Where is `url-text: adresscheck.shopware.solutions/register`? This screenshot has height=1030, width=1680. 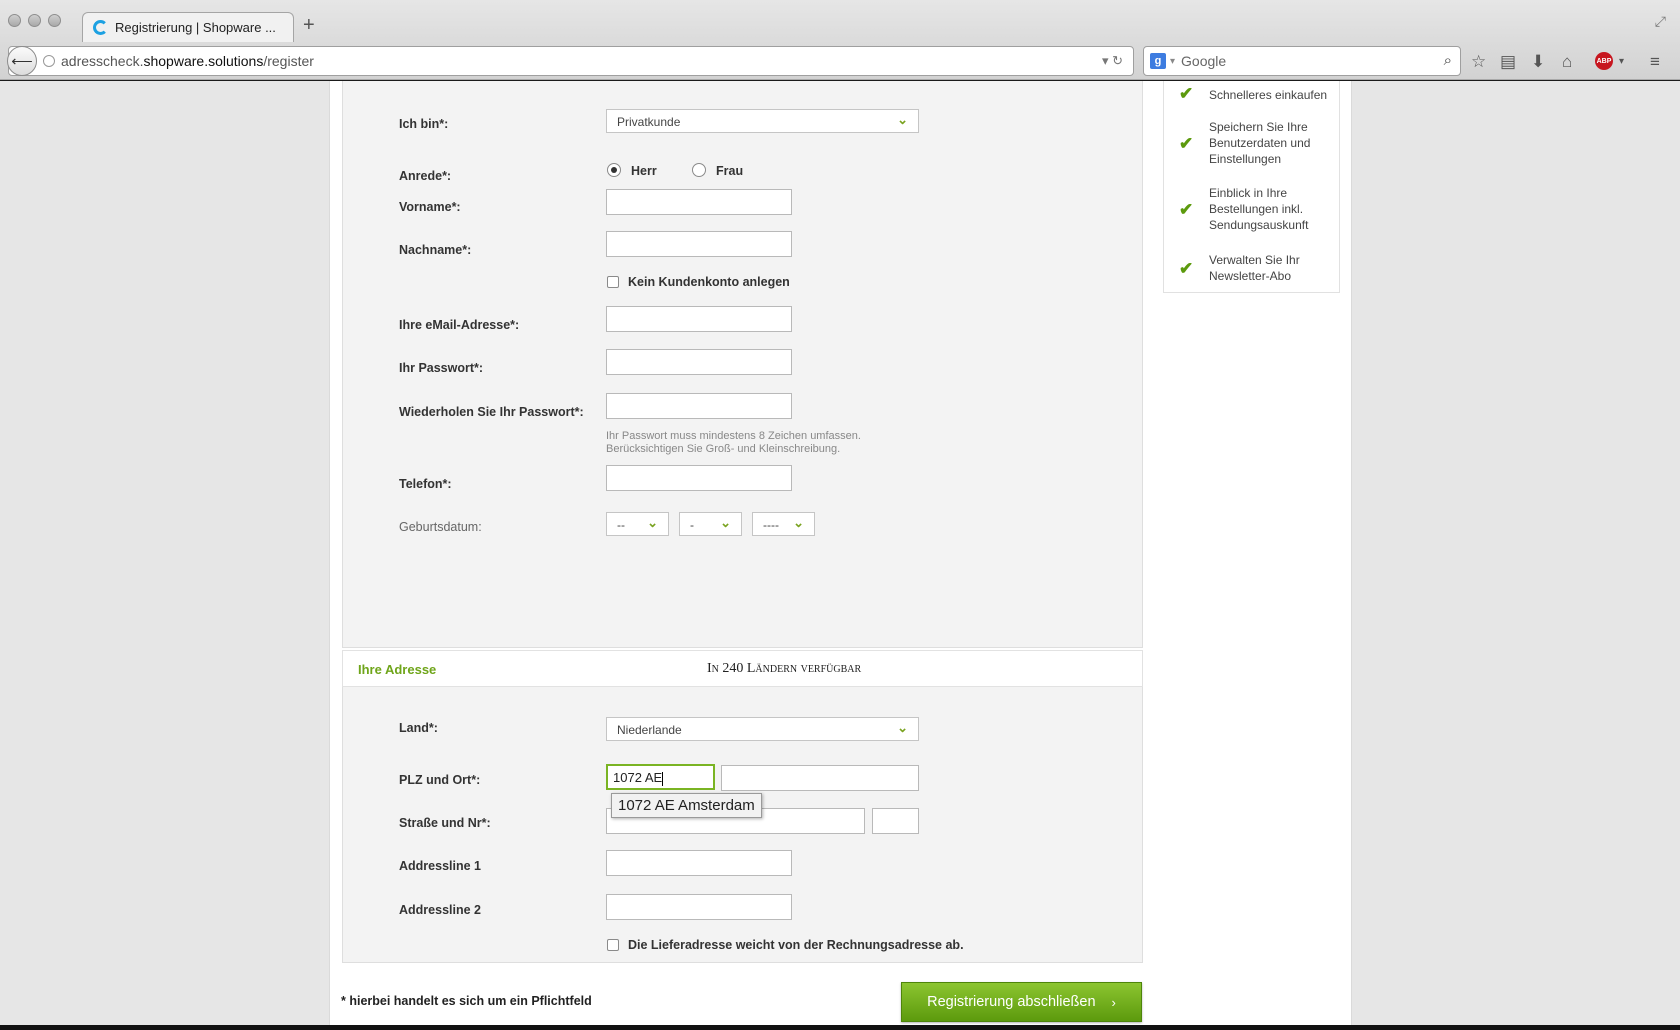 url-text: adresscheck.shopware.solutions/register is located at coordinates (187, 61).